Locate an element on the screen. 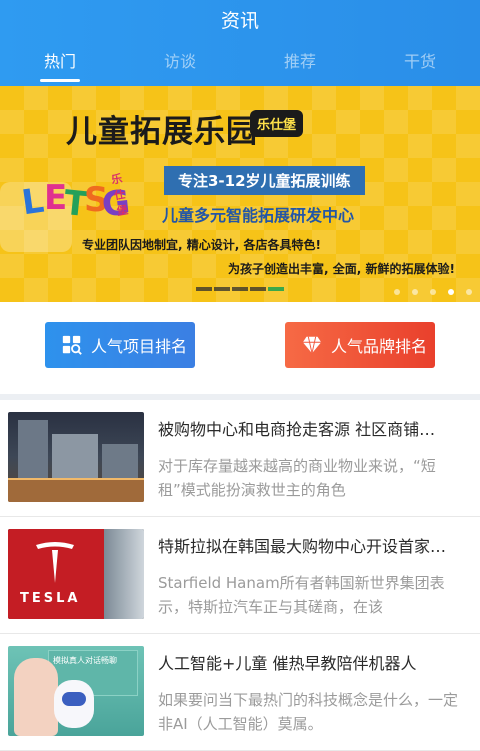  kid-robot-image: 模拟真人对话畅聊 is located at coordinates (76, 691).